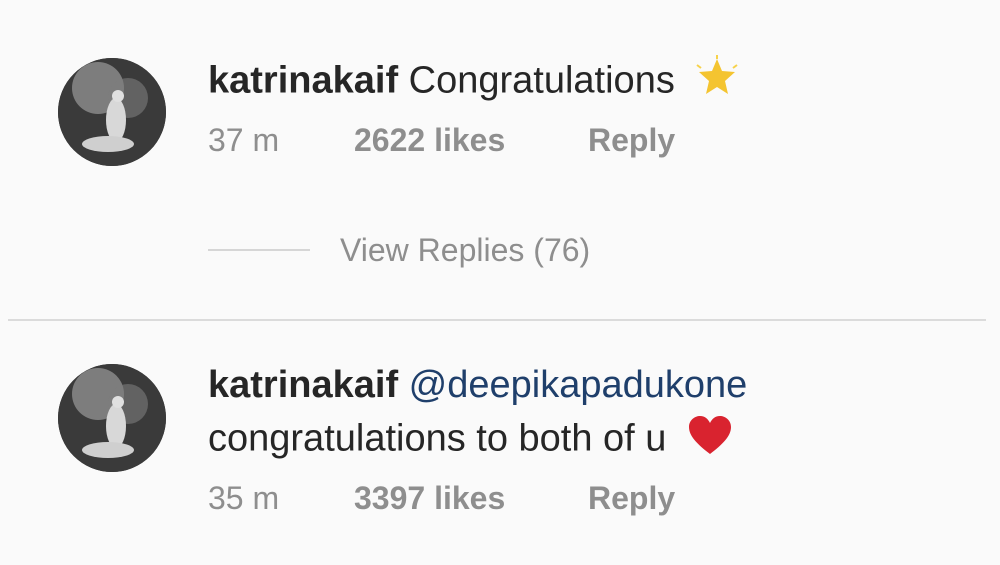  I want to click on mention-link: @deepikapadukone, so click(578, 385).